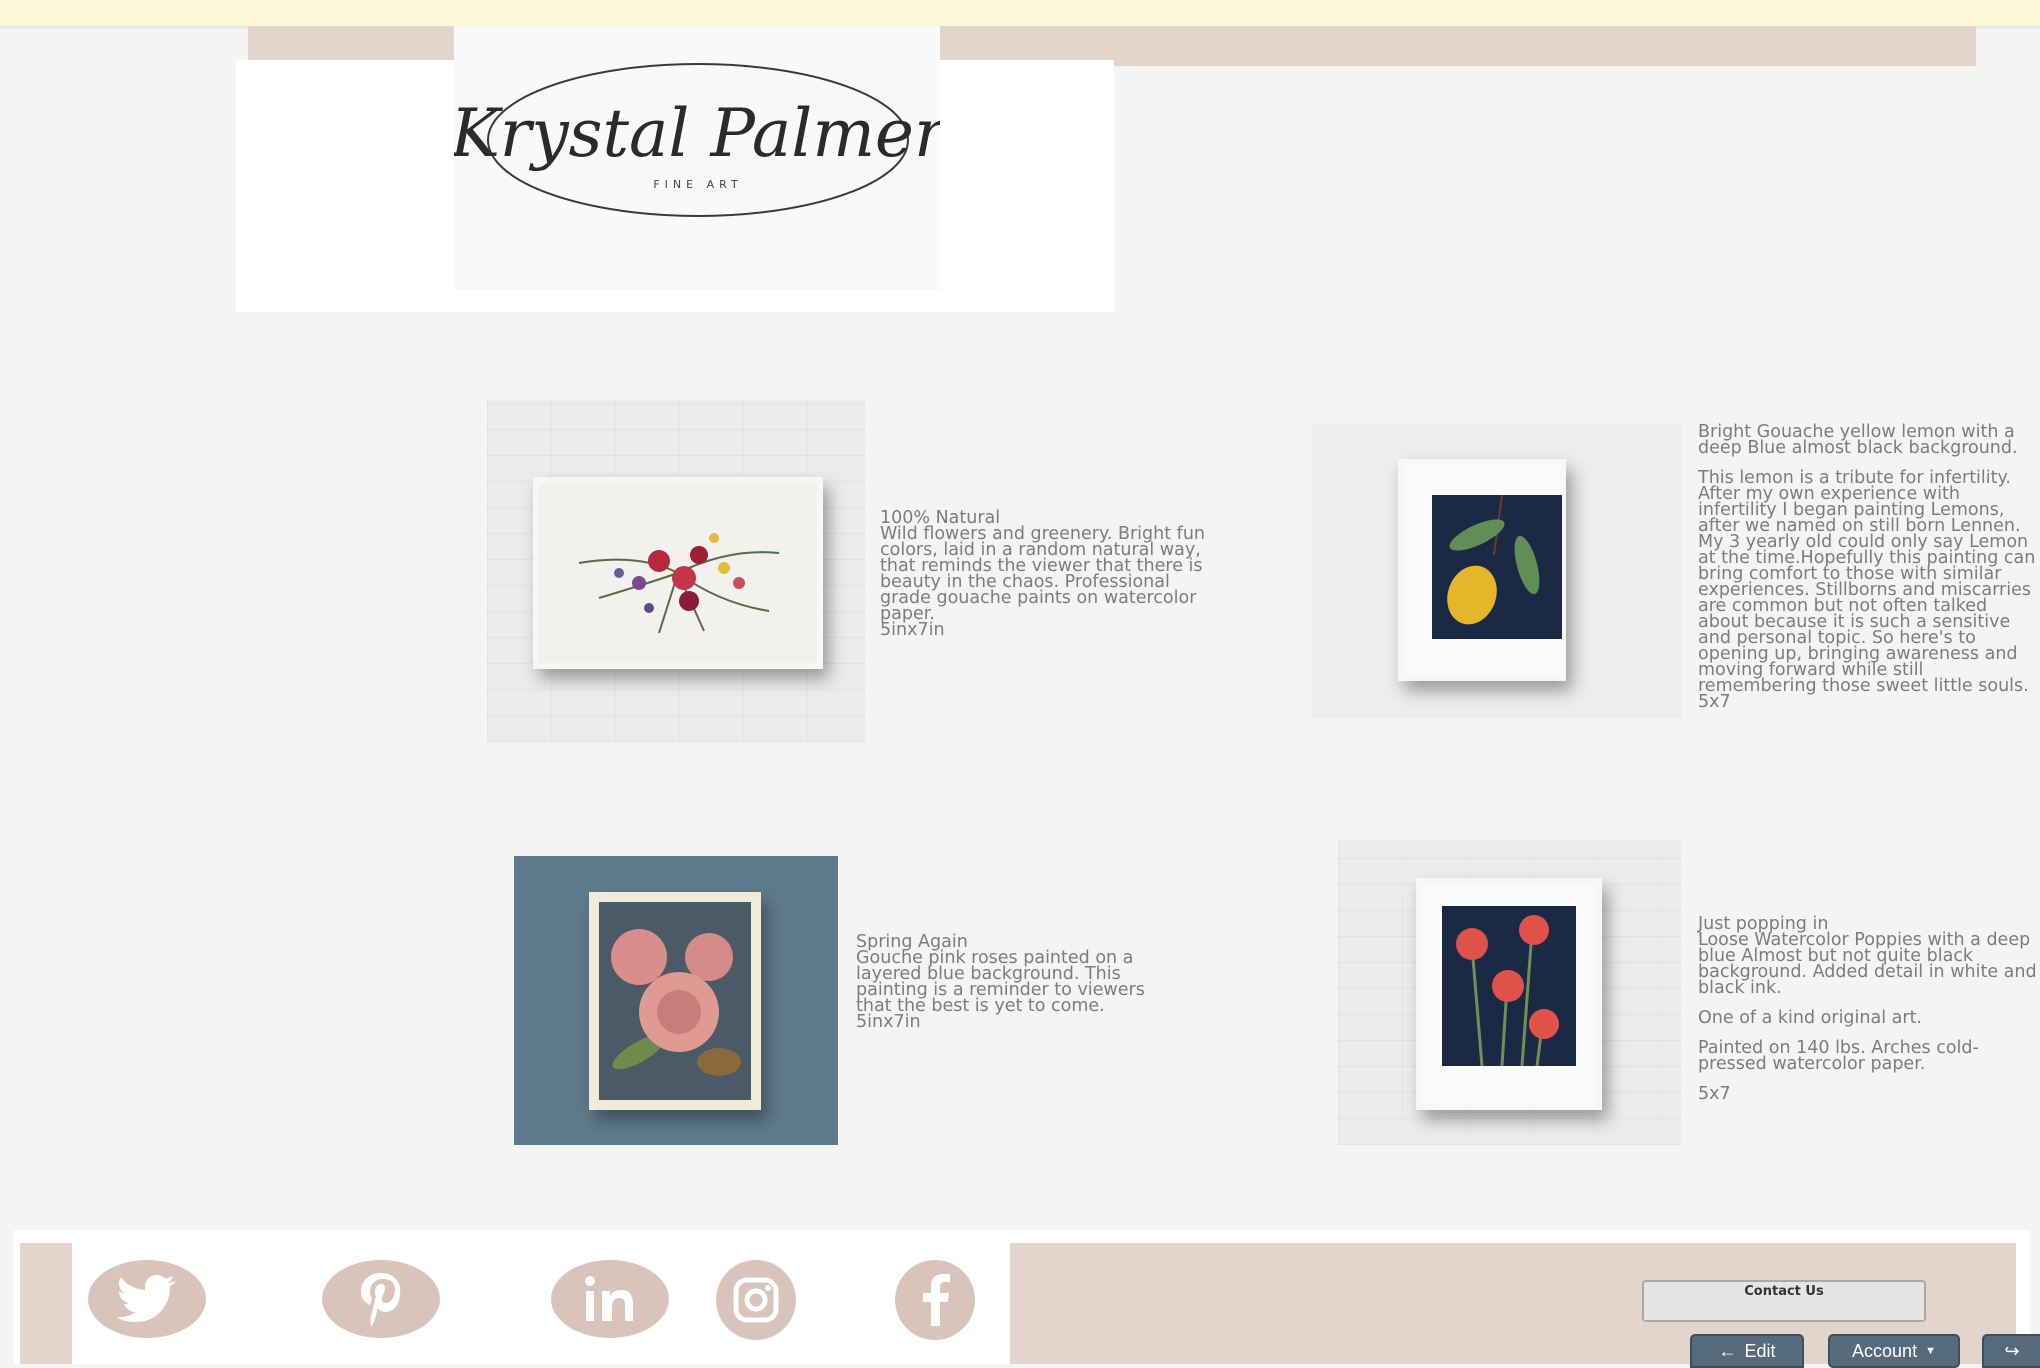  What do you see at coordinates (676, 1000) in the screenshot?
I see `artwork-roses-image` at bounding box center [676, 1000].